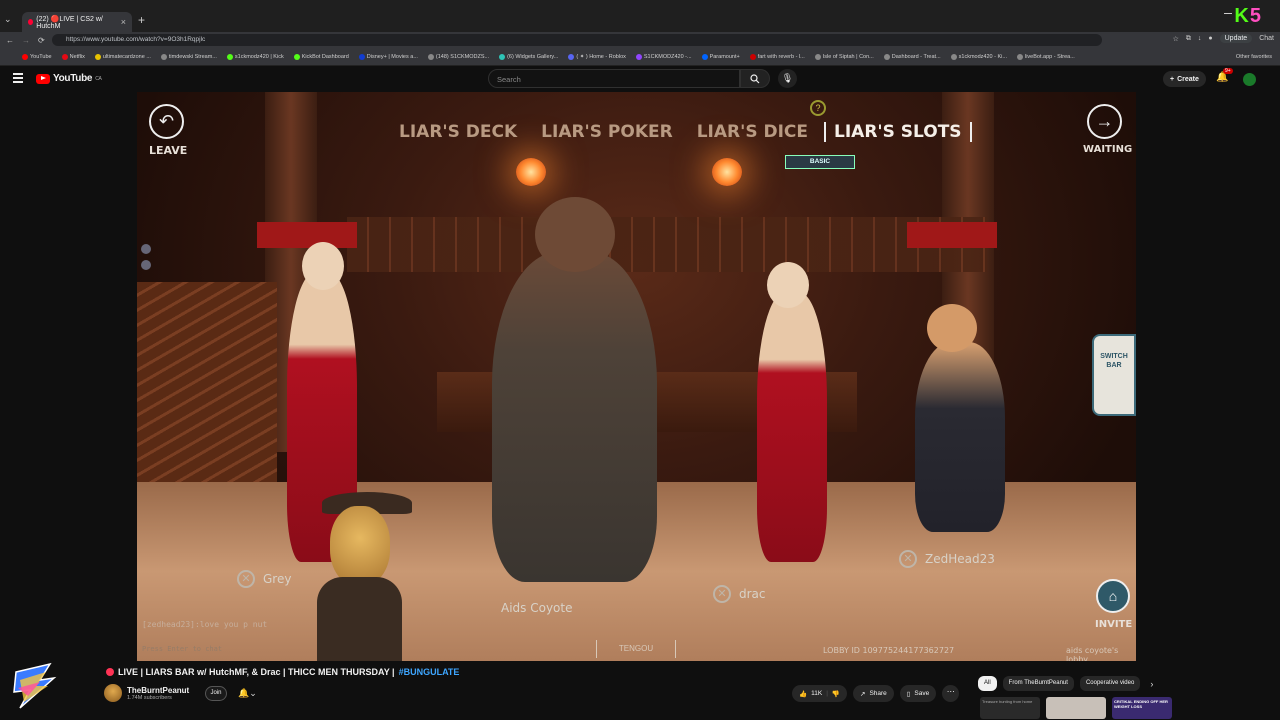 The height and width of the screenshot is (720, 1280). I want to click on tab-liars-slots: LIAR'S SLOTS, so click(898, 132).